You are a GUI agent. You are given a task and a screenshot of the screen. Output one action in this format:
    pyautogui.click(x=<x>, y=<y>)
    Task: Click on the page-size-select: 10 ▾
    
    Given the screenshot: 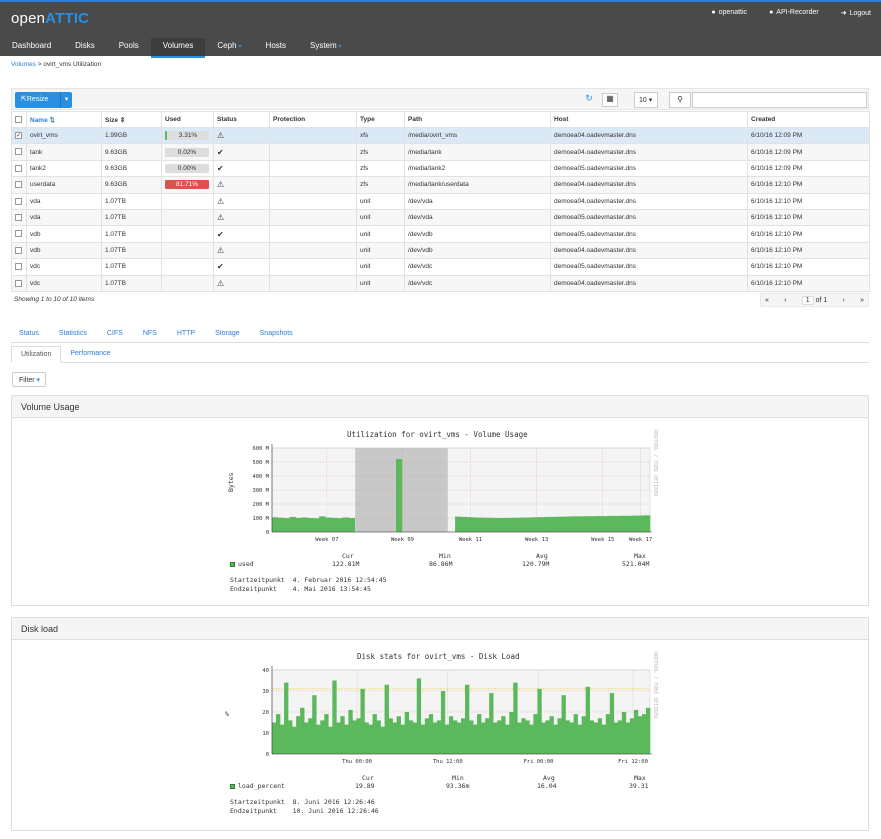 What is the action you would take?
    pyautogui.click(x=646, y=100)
    